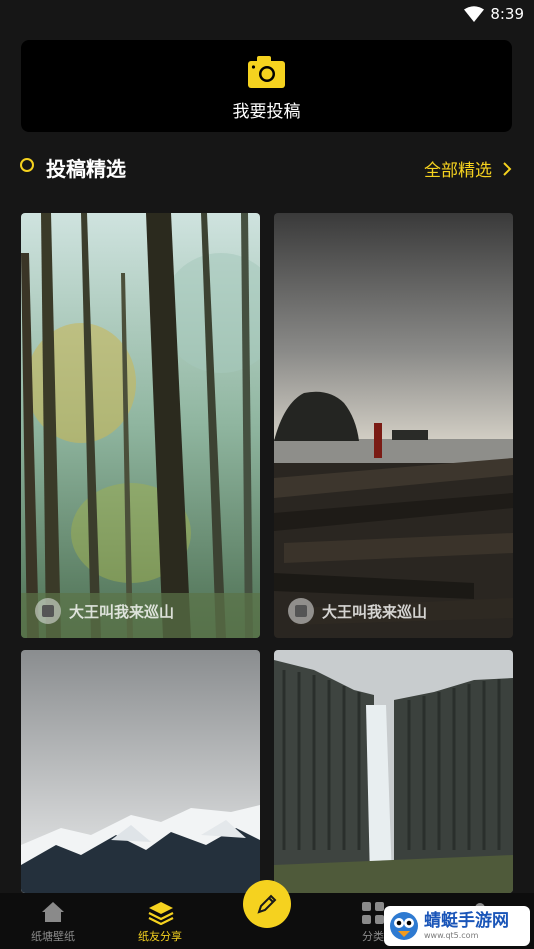  I want to click on tab-home: 纸塘壁纸, so click(53, 921).